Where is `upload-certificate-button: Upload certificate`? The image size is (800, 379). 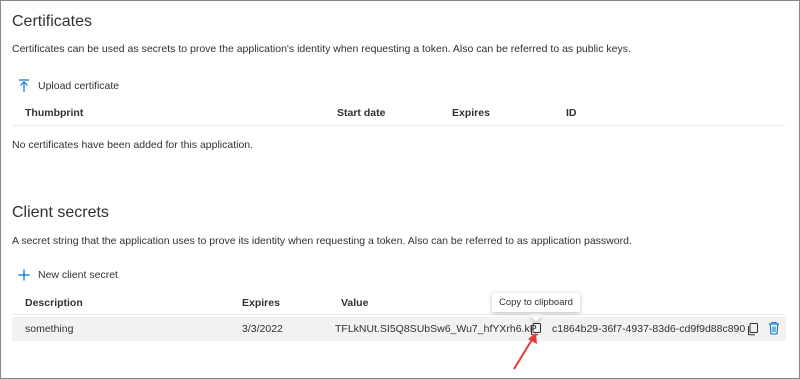
upload-certificate-button: Upload certificate is located at coordinates (68, 86).